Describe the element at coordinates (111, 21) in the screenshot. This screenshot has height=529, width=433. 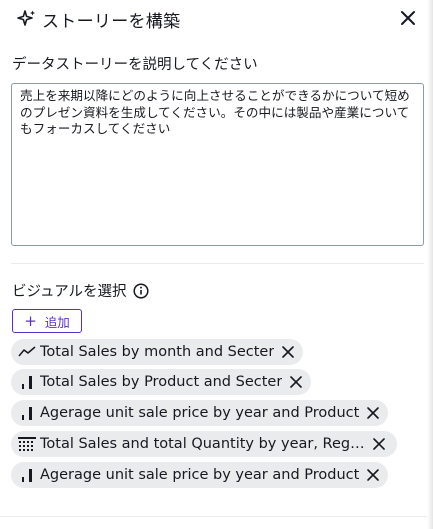
I see `panel-title: ストーリーを構築` at that location.